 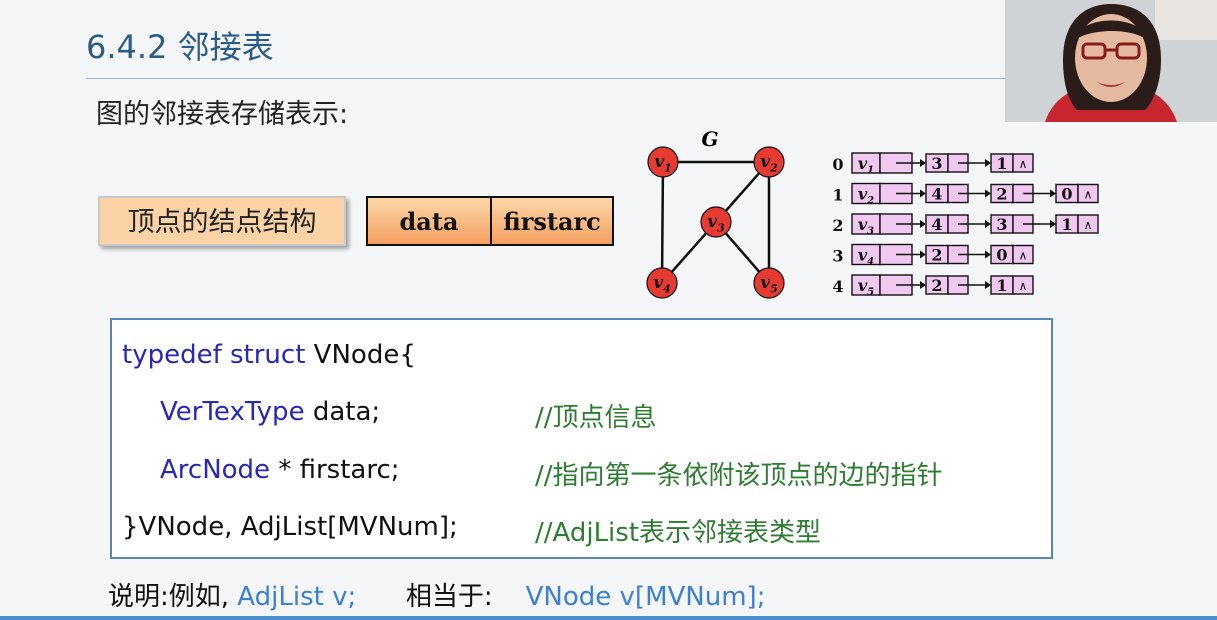 What do you see at coordinates (552, 221) in the screenshot?
I see `node-field-firstarc: firstarc` at bounding box center [552, 221].